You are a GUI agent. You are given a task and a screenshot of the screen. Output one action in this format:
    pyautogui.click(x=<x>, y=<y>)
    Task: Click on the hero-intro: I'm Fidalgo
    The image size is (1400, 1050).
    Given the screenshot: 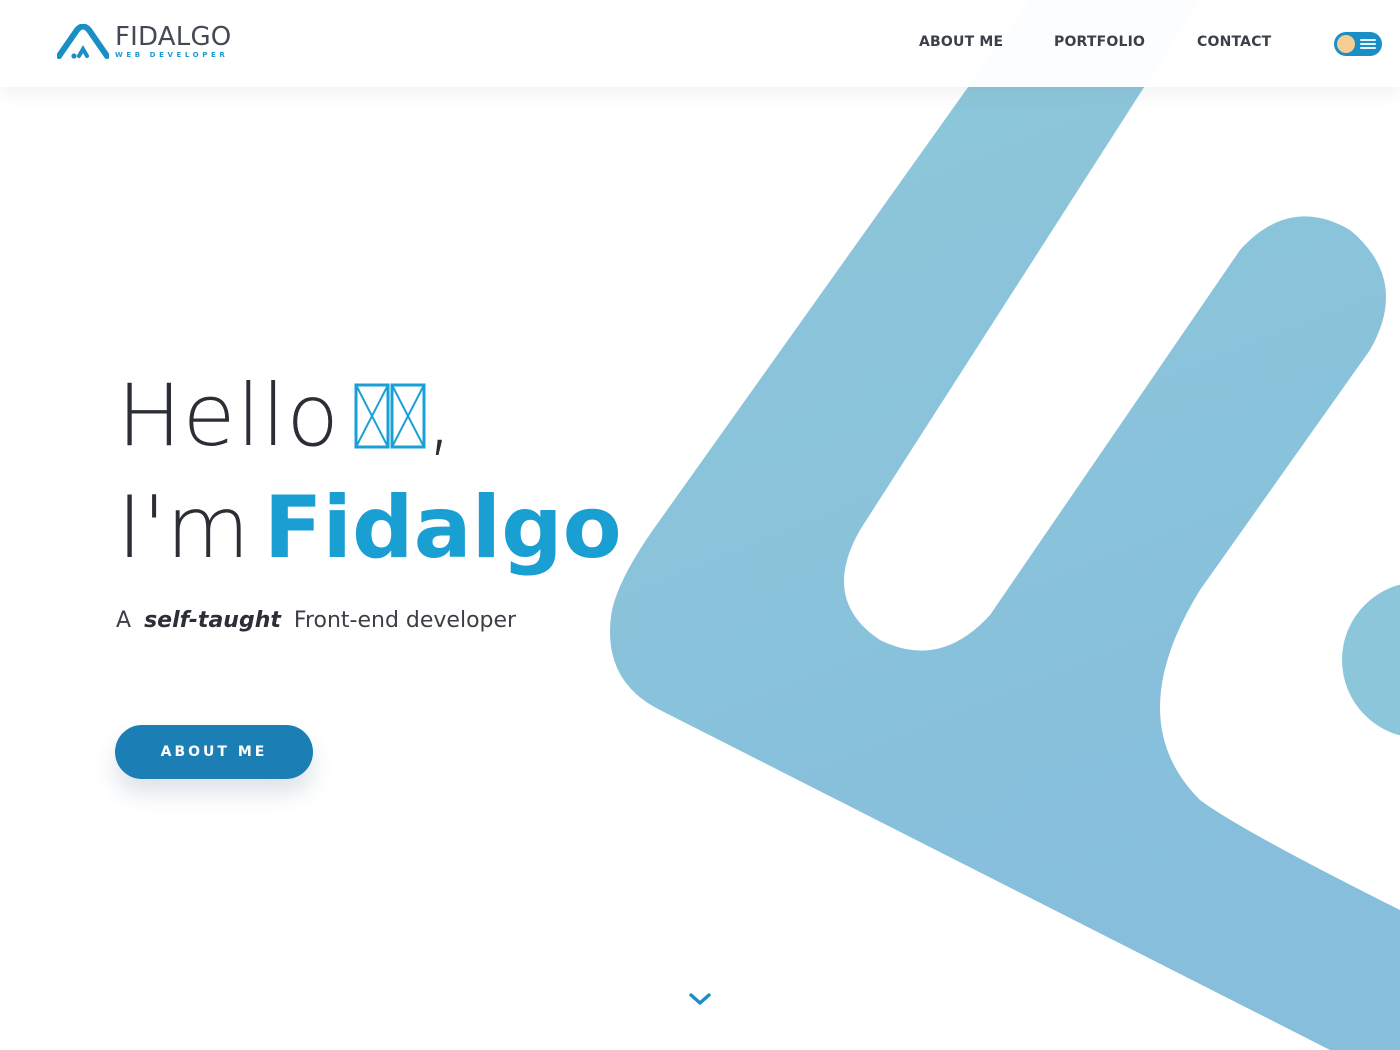 What is the action you would take?
    pyautogui.click(x=369, y=528)
    